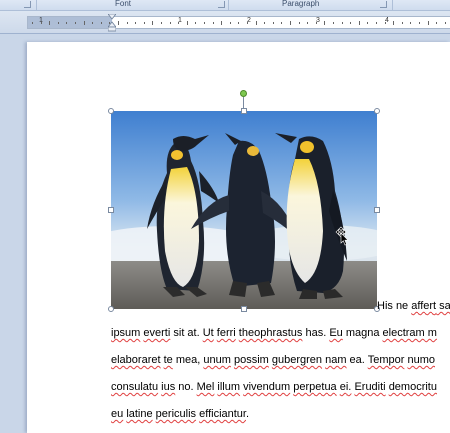 The image size is (450, 433). Describe the element at coordinates (383, 4) in the screenshot. I see `paragraph-dialog-launcher-icon` at that location.